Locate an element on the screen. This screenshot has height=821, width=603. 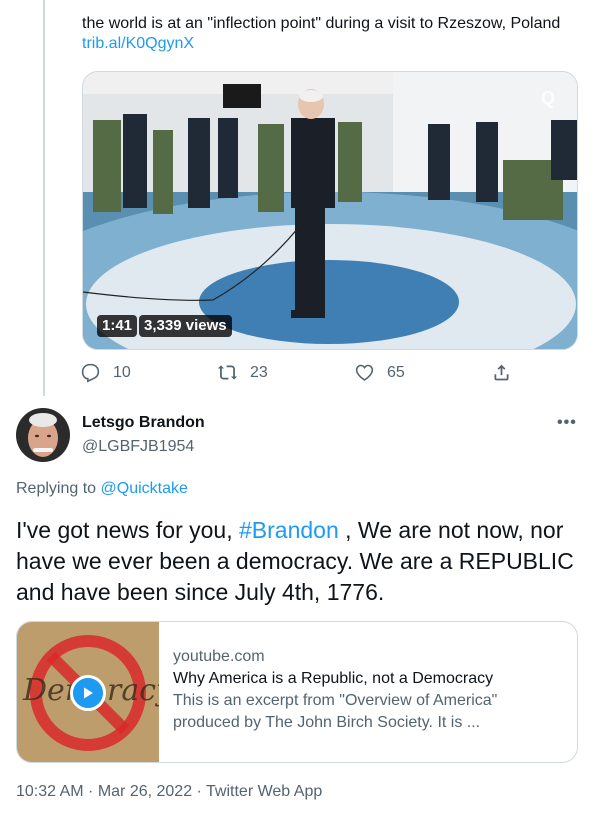
video-views: 3,339 views is located at coordinates (185, 326).